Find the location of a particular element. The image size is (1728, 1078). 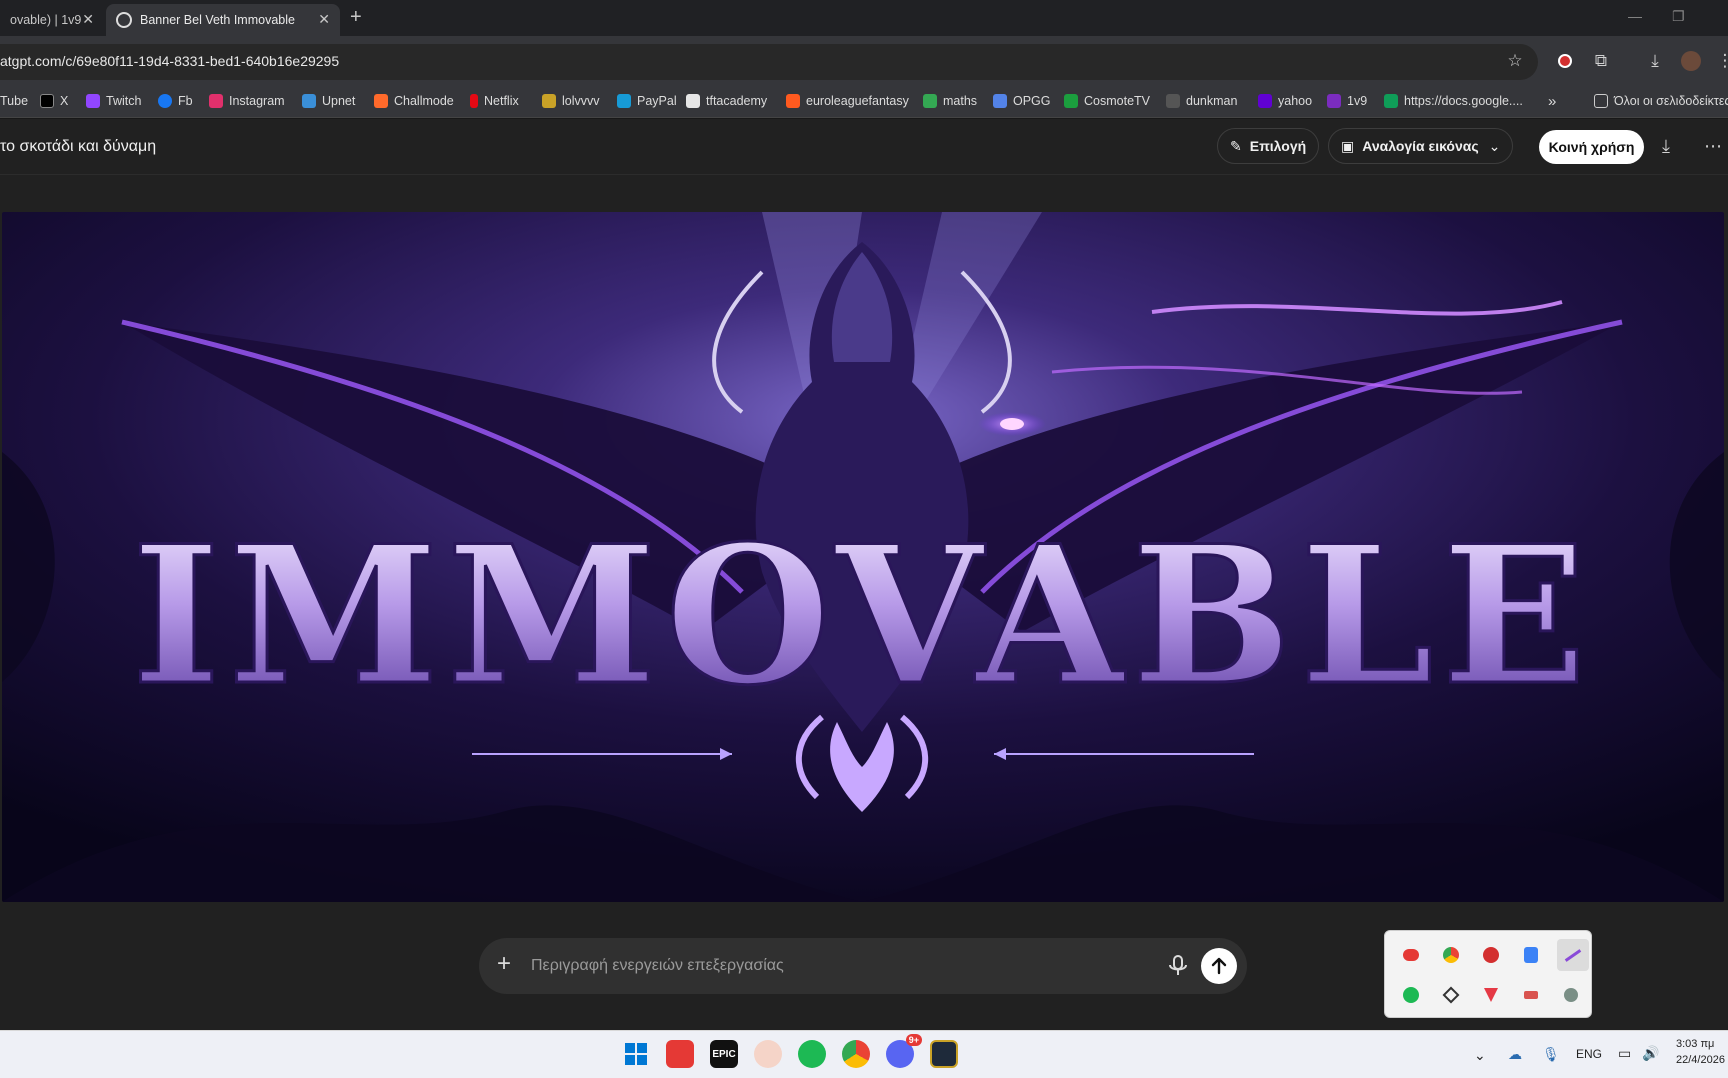

bookmark-lolvvvv: lolvvvv is located at coordinates (571, 101).